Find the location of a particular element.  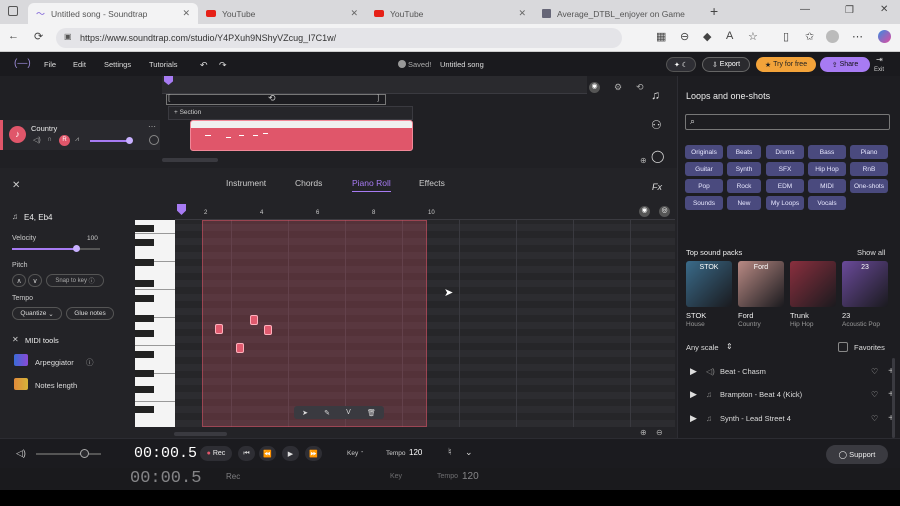

tag-rock: Rock is located at coordinates (744, 186).